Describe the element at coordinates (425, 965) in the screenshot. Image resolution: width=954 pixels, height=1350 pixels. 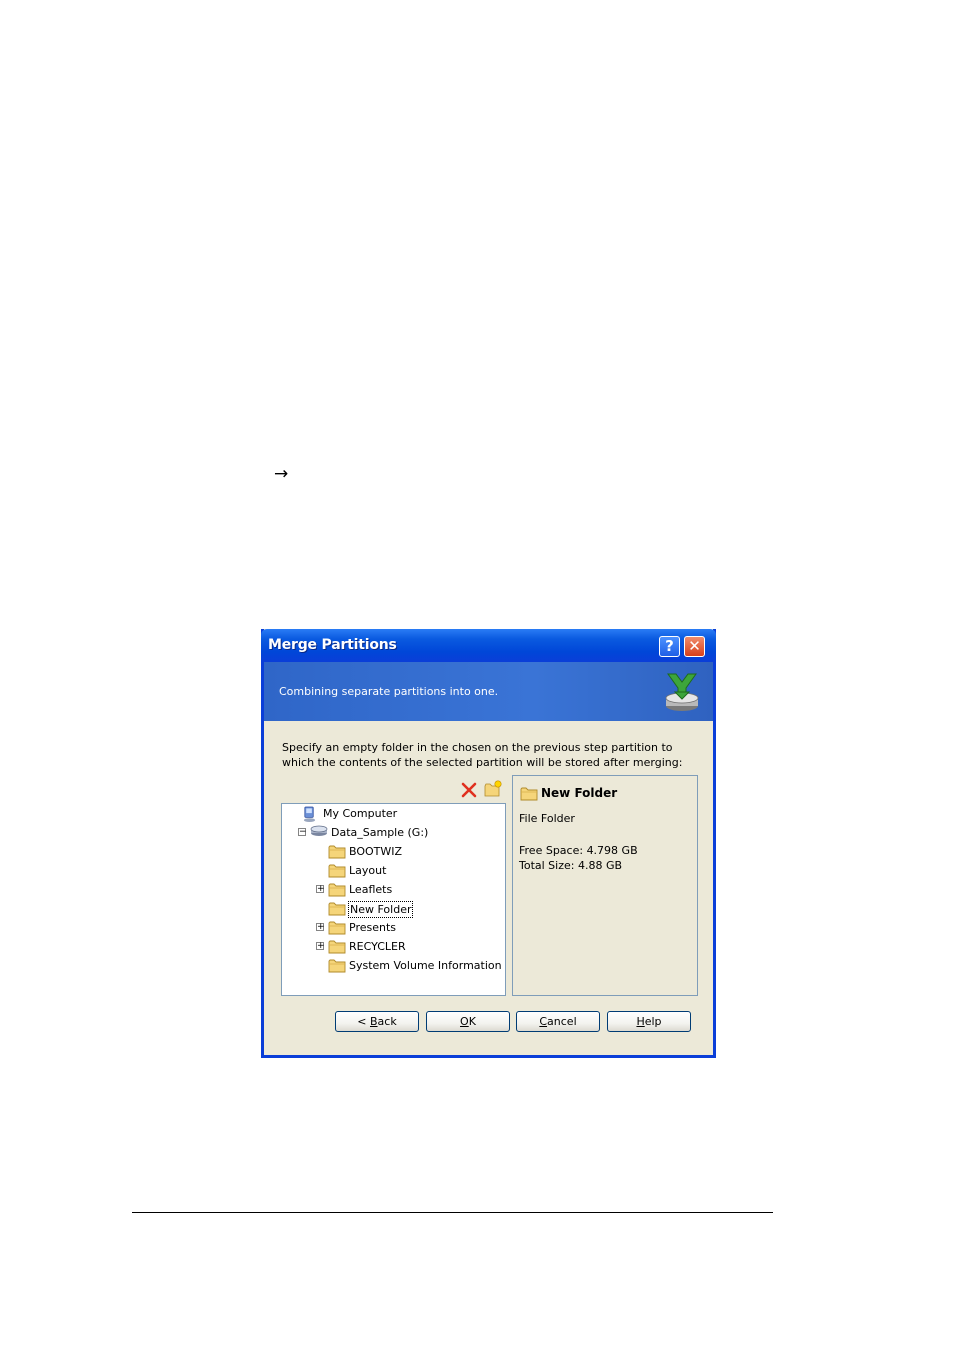
I see `tree-item-label: System Volume Information` at that location.